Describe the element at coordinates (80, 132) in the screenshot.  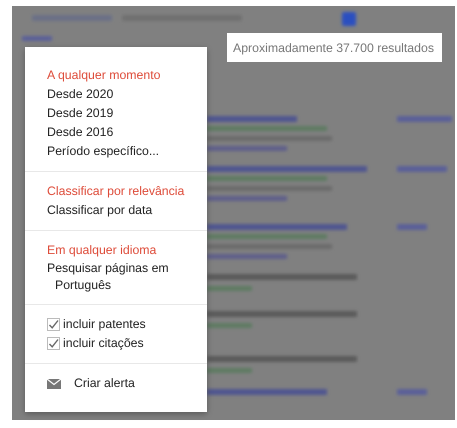
I see `menu-link: Desde 2016` at that location.